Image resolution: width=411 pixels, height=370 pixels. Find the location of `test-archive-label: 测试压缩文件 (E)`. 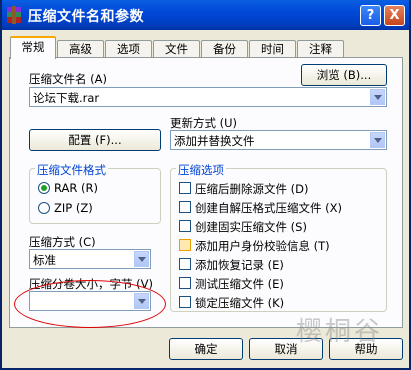

test-archive-label: 测试压缩文件 (E) is located at coordinates (239, 284).